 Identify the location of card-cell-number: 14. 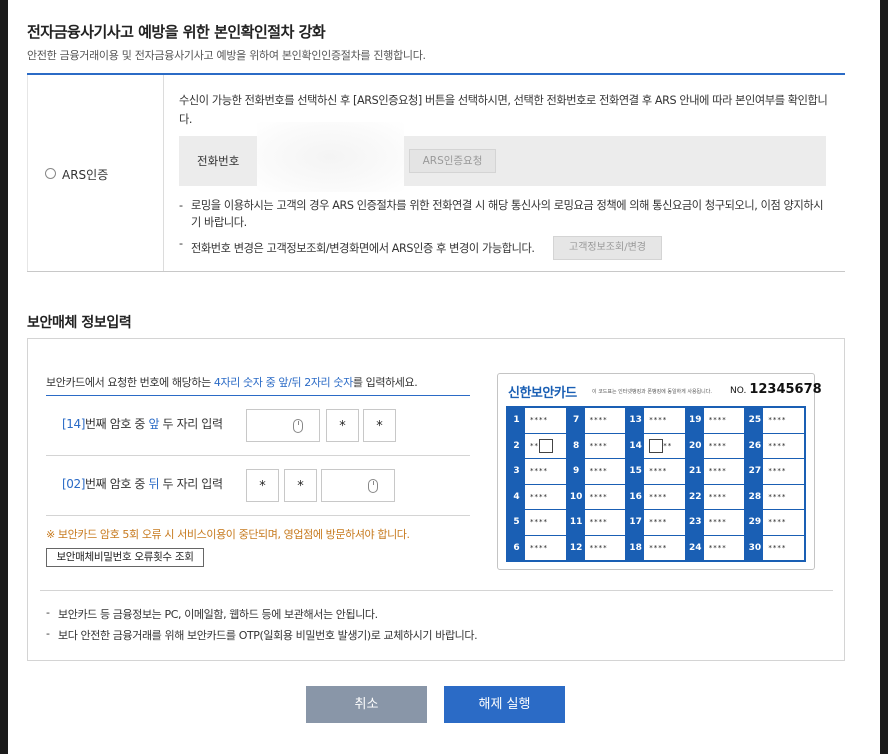
(635, 445).